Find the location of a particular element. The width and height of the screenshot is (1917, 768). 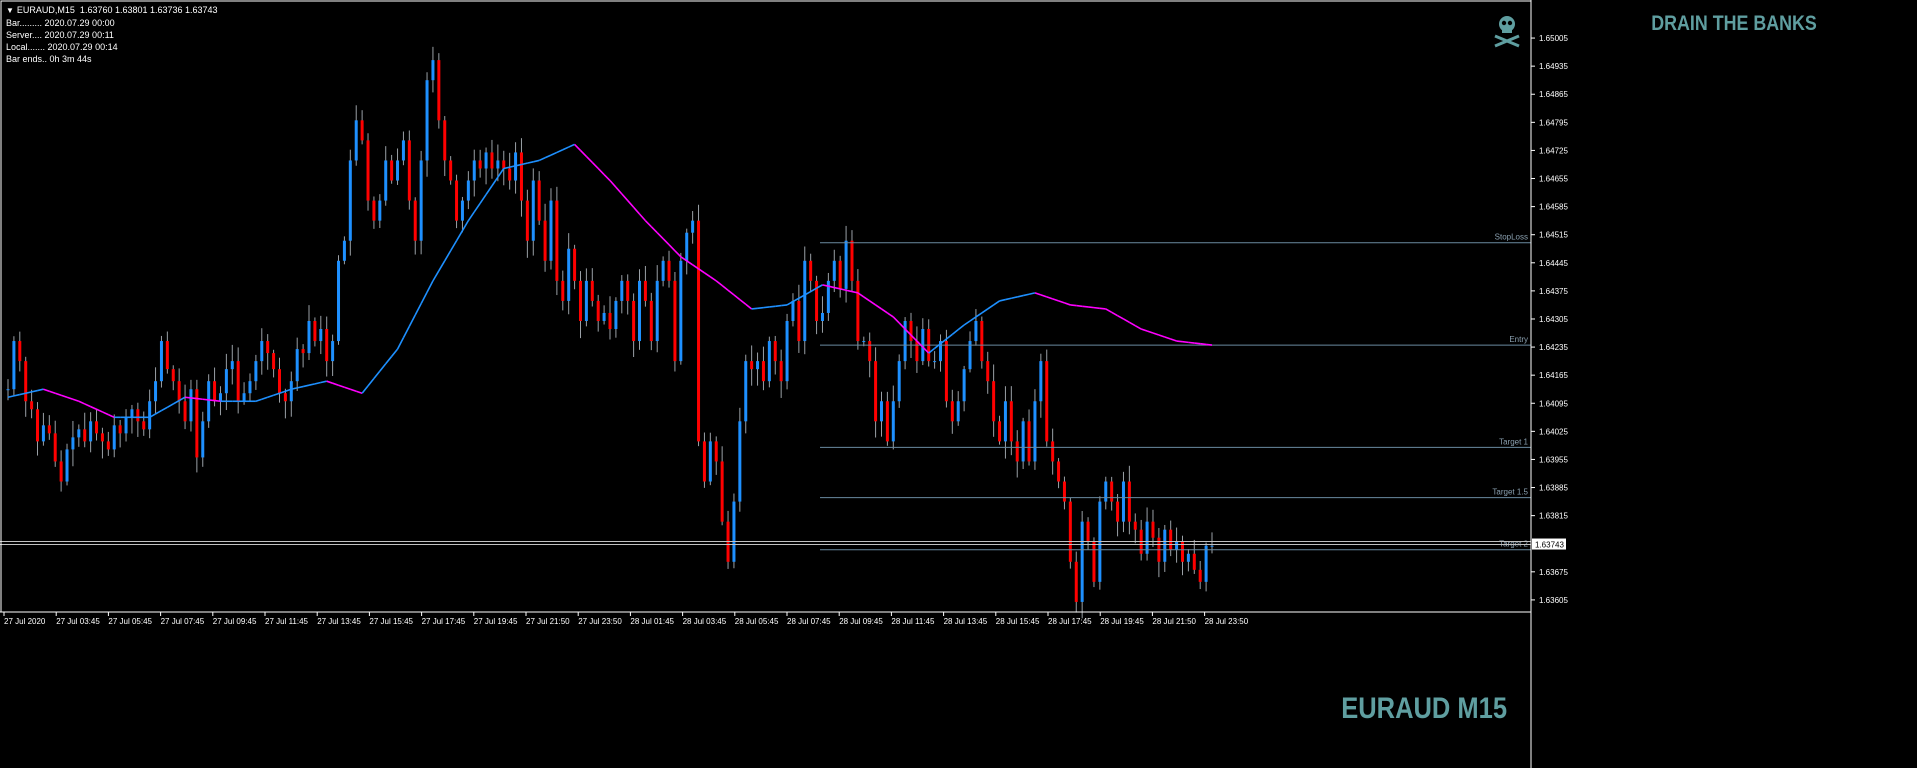

time-tick-label: 28 Jul 03:45 is located at coordinates (705, 621).